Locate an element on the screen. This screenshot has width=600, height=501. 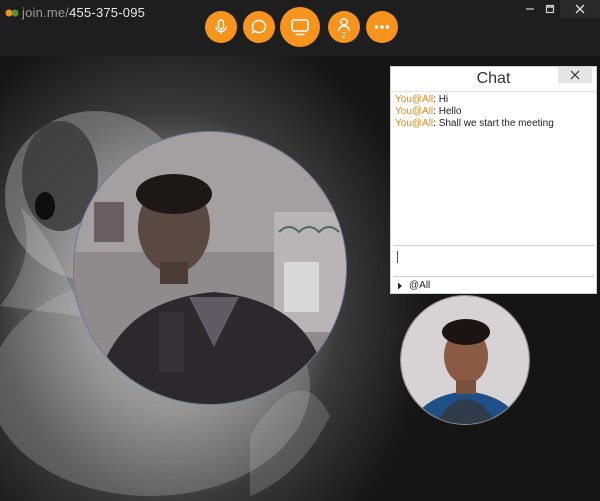
chat-message: You@All: Shall we start the meeting is located at coordinates (493, 124).